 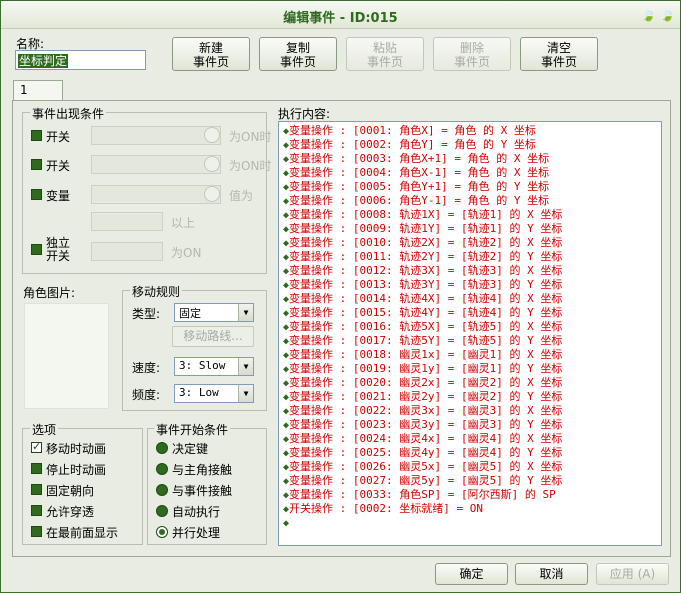 I want to click on switch1-select, so click(x=156, y=135).